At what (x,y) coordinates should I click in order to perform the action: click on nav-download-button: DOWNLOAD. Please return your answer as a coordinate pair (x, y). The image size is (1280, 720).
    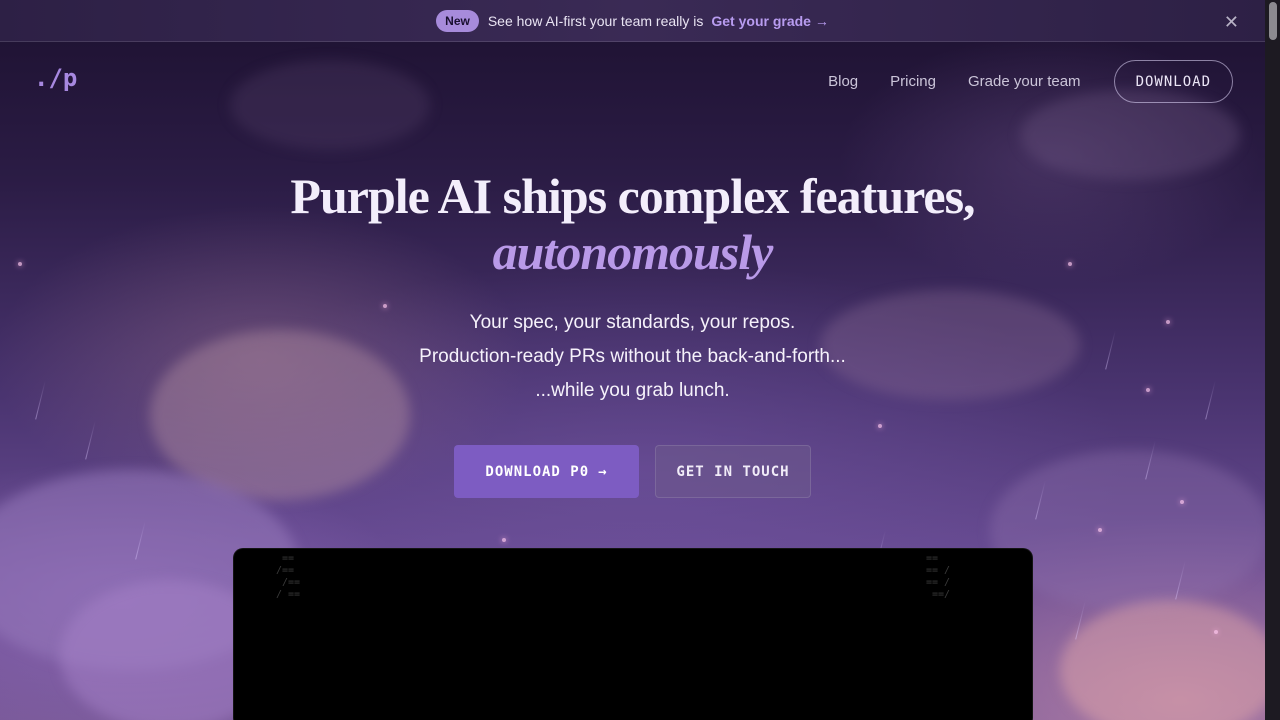
    Looking at the image, I should click on (1173, 81).